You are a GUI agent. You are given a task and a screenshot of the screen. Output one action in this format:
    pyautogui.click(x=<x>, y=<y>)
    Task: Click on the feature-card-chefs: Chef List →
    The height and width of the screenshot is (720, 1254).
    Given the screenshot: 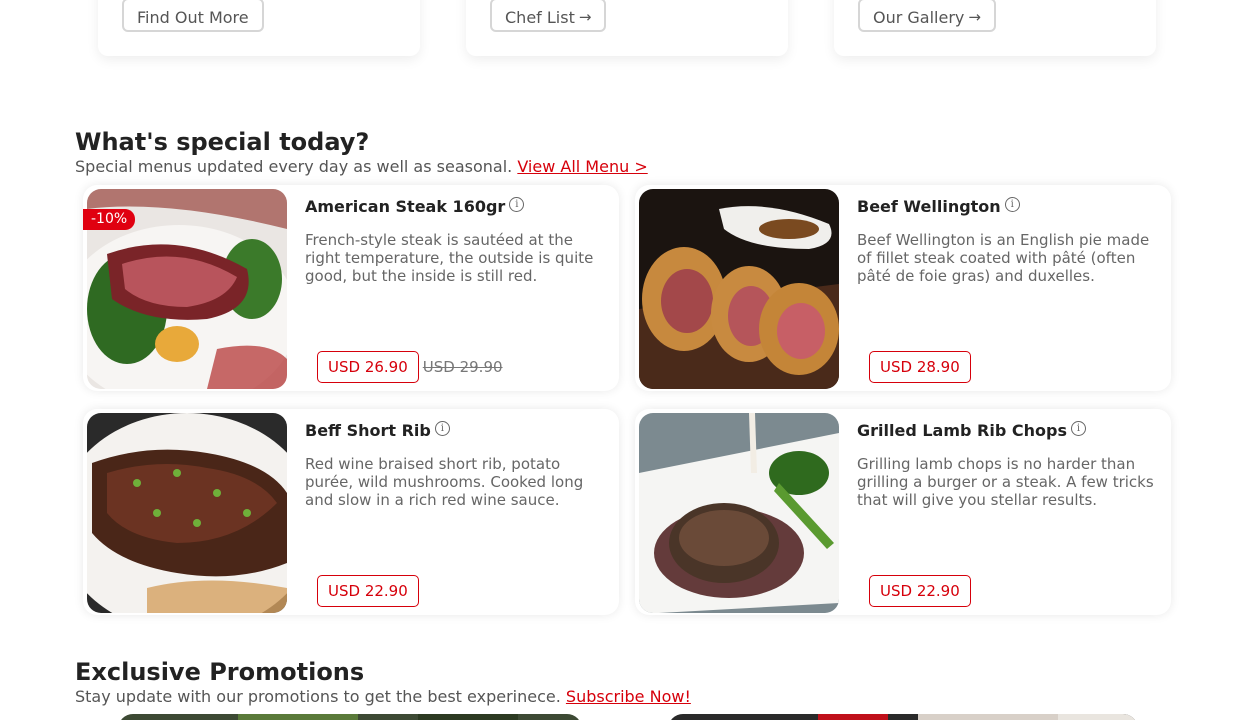 What is the action you would take?
    pyautogui.click(x=627, y=28)
    